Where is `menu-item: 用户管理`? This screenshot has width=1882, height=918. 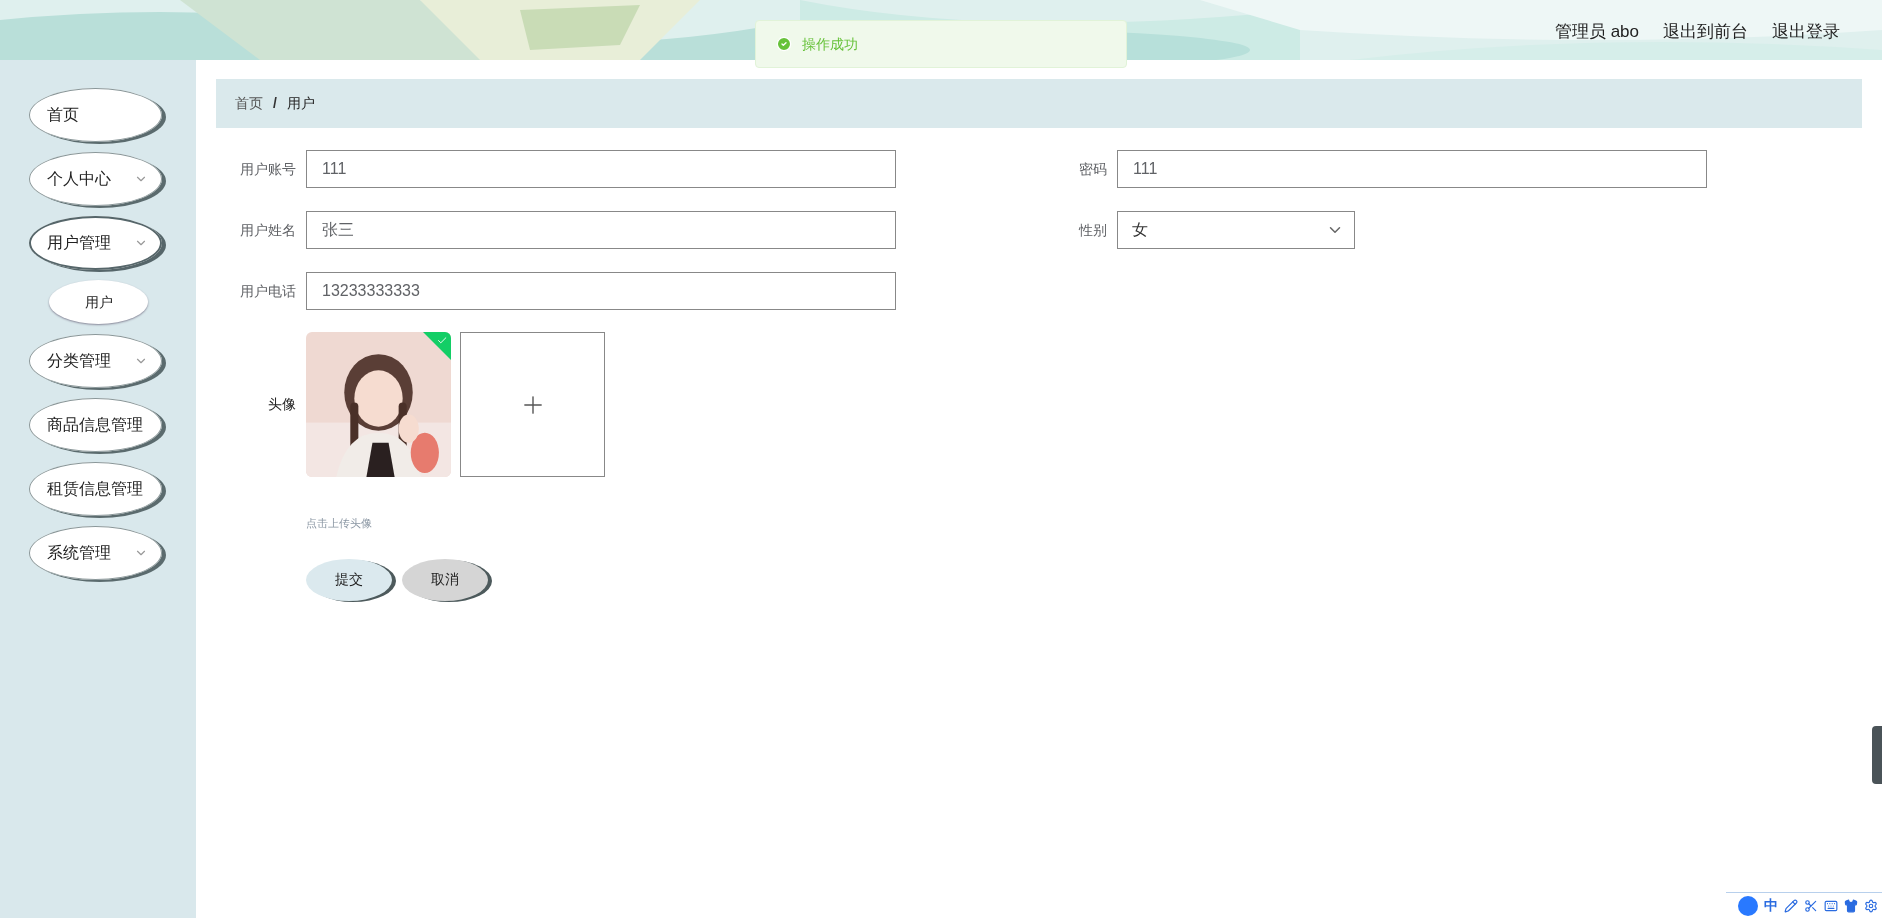 menu-item: 用户管理 is located at coordinates (95, 243).